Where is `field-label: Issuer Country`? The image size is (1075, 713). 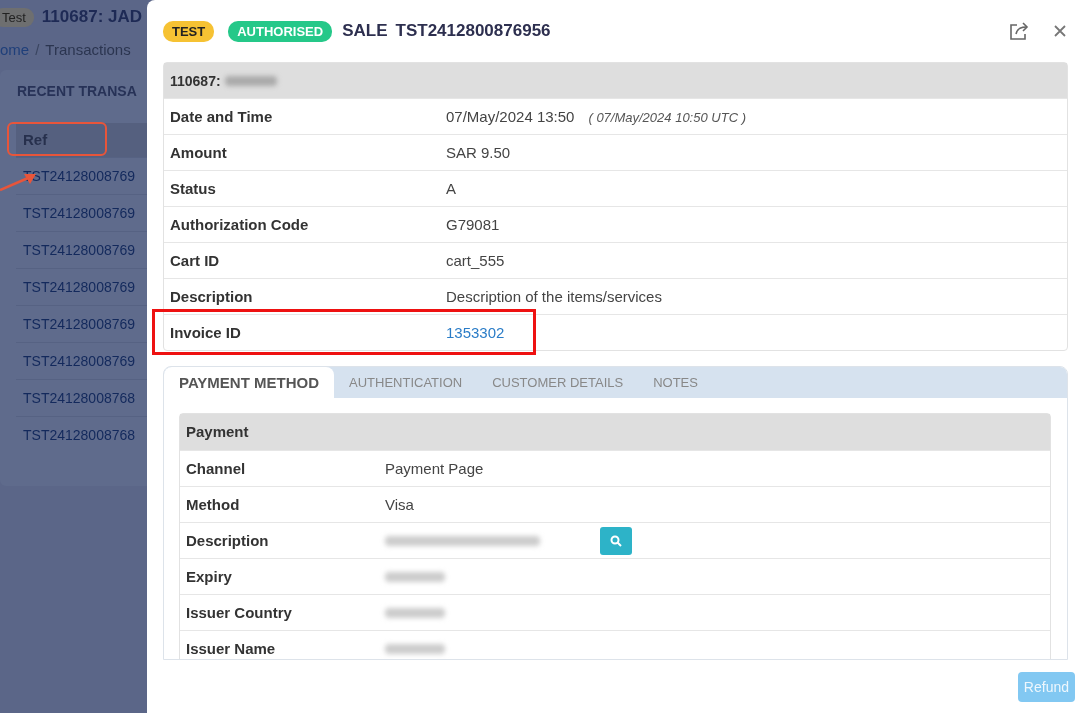 field-label: Issuer Country is located at coordinates (239, 612).